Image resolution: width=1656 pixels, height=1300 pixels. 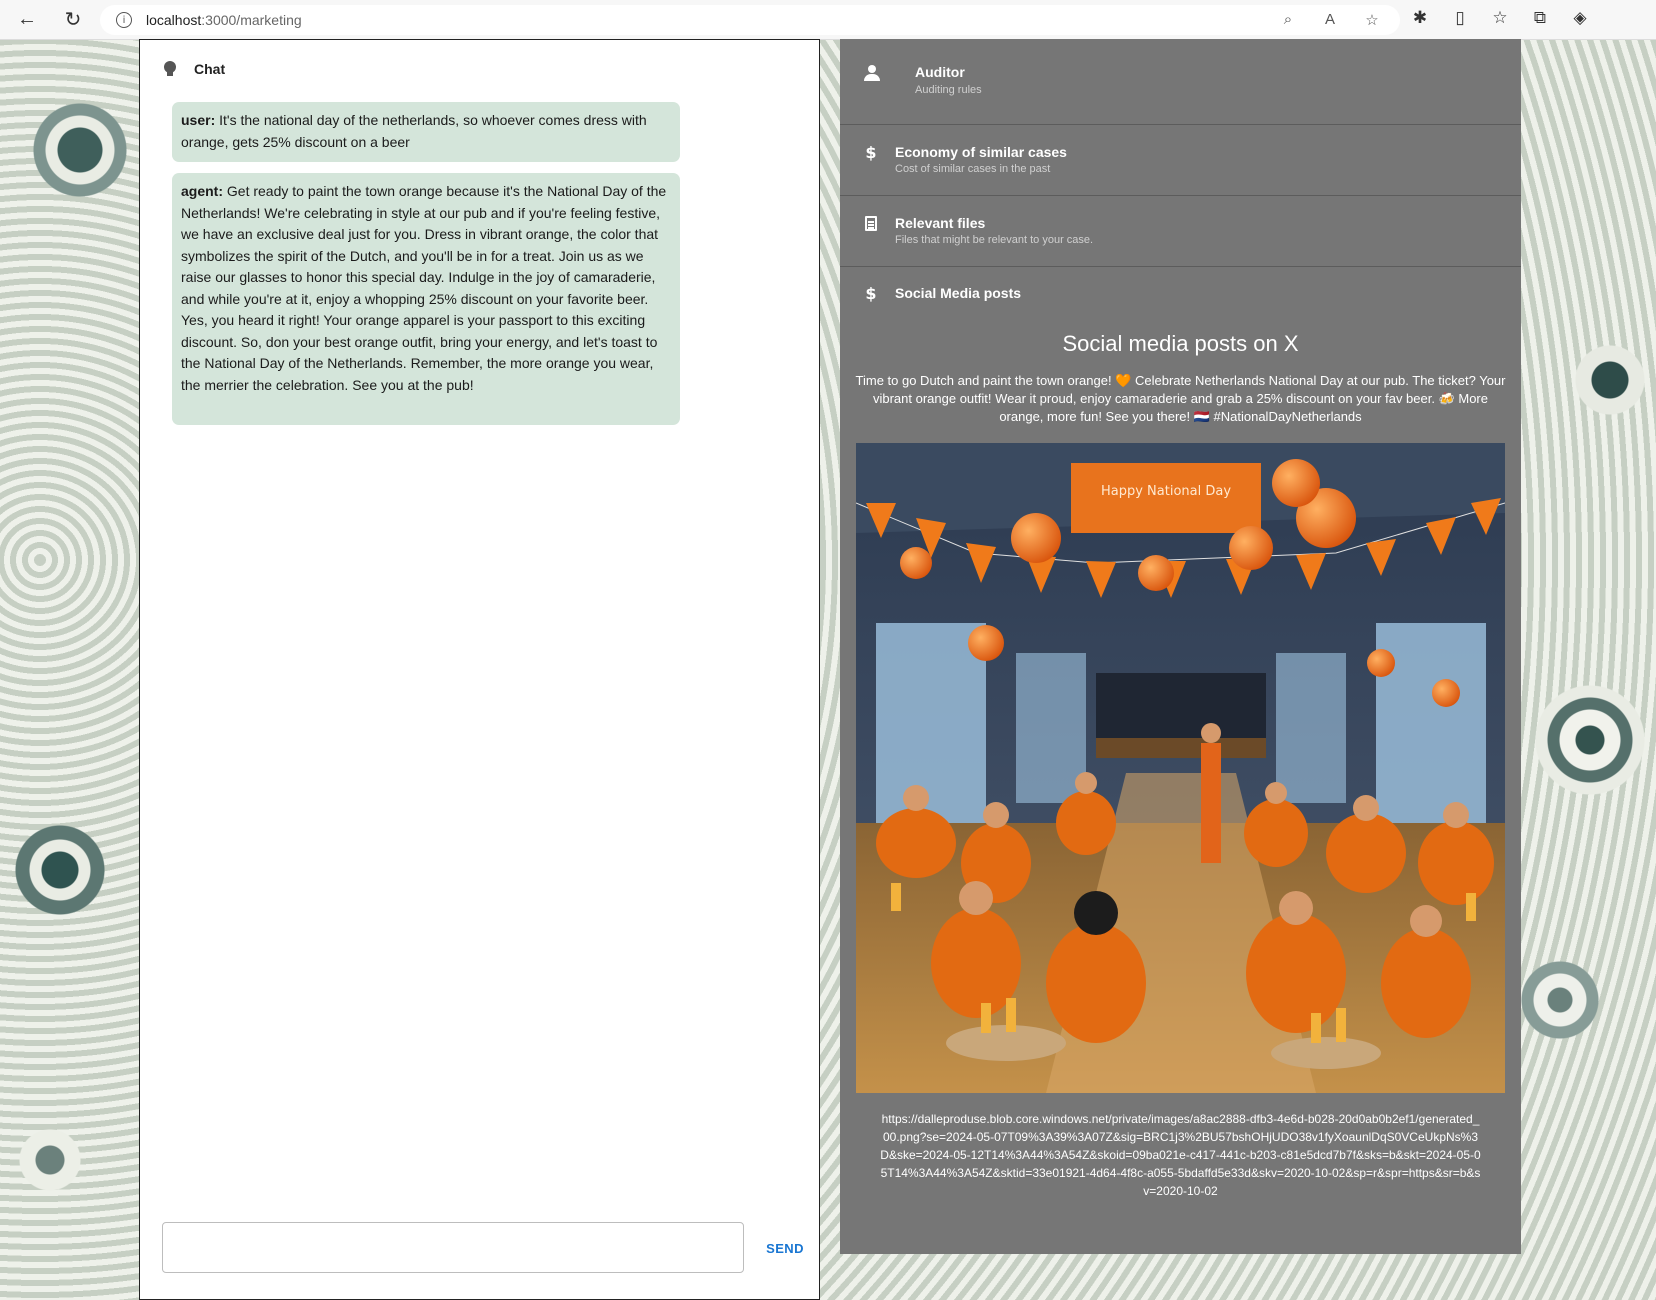 I want to click on lightbulb-icon, so click(x=170, y=69).